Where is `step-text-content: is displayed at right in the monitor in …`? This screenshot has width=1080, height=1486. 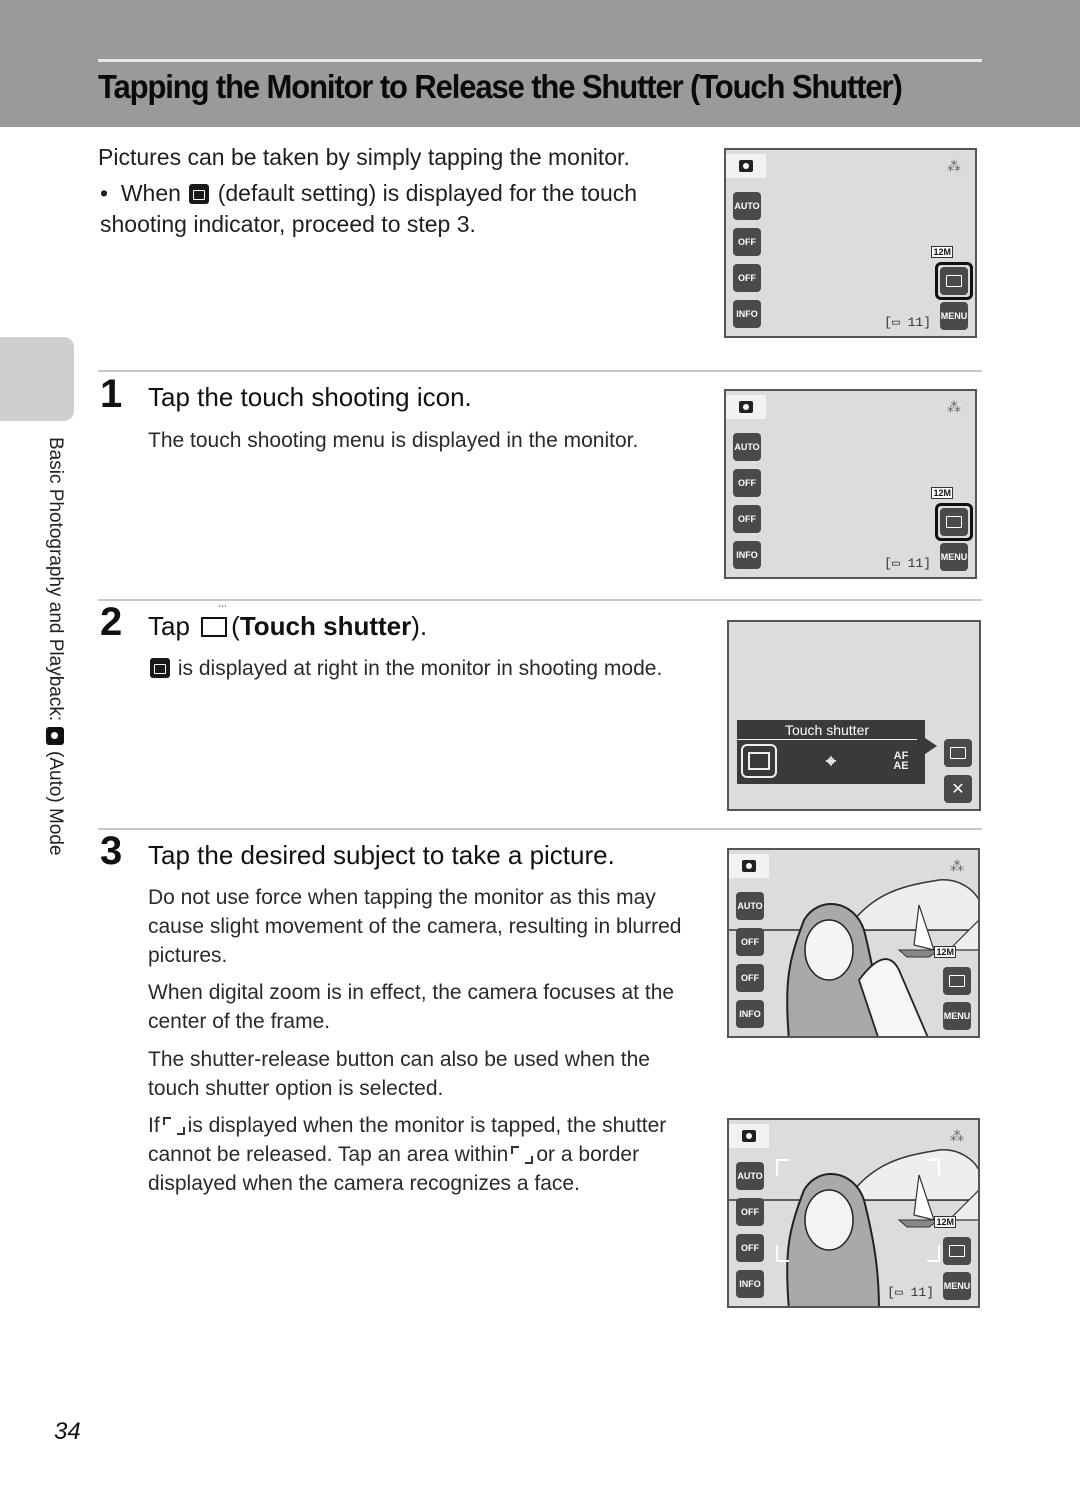
step-text-content: is displayed at right in the monitor in … is located at coordinates (420, 668).